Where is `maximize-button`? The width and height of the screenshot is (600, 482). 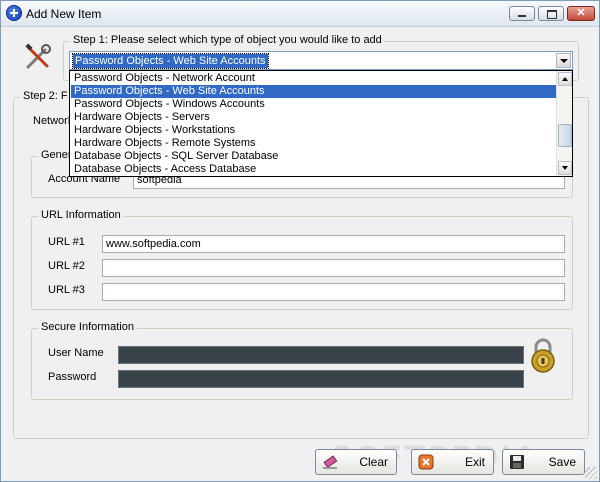 maximize-button is located at coordinates (551, 13).